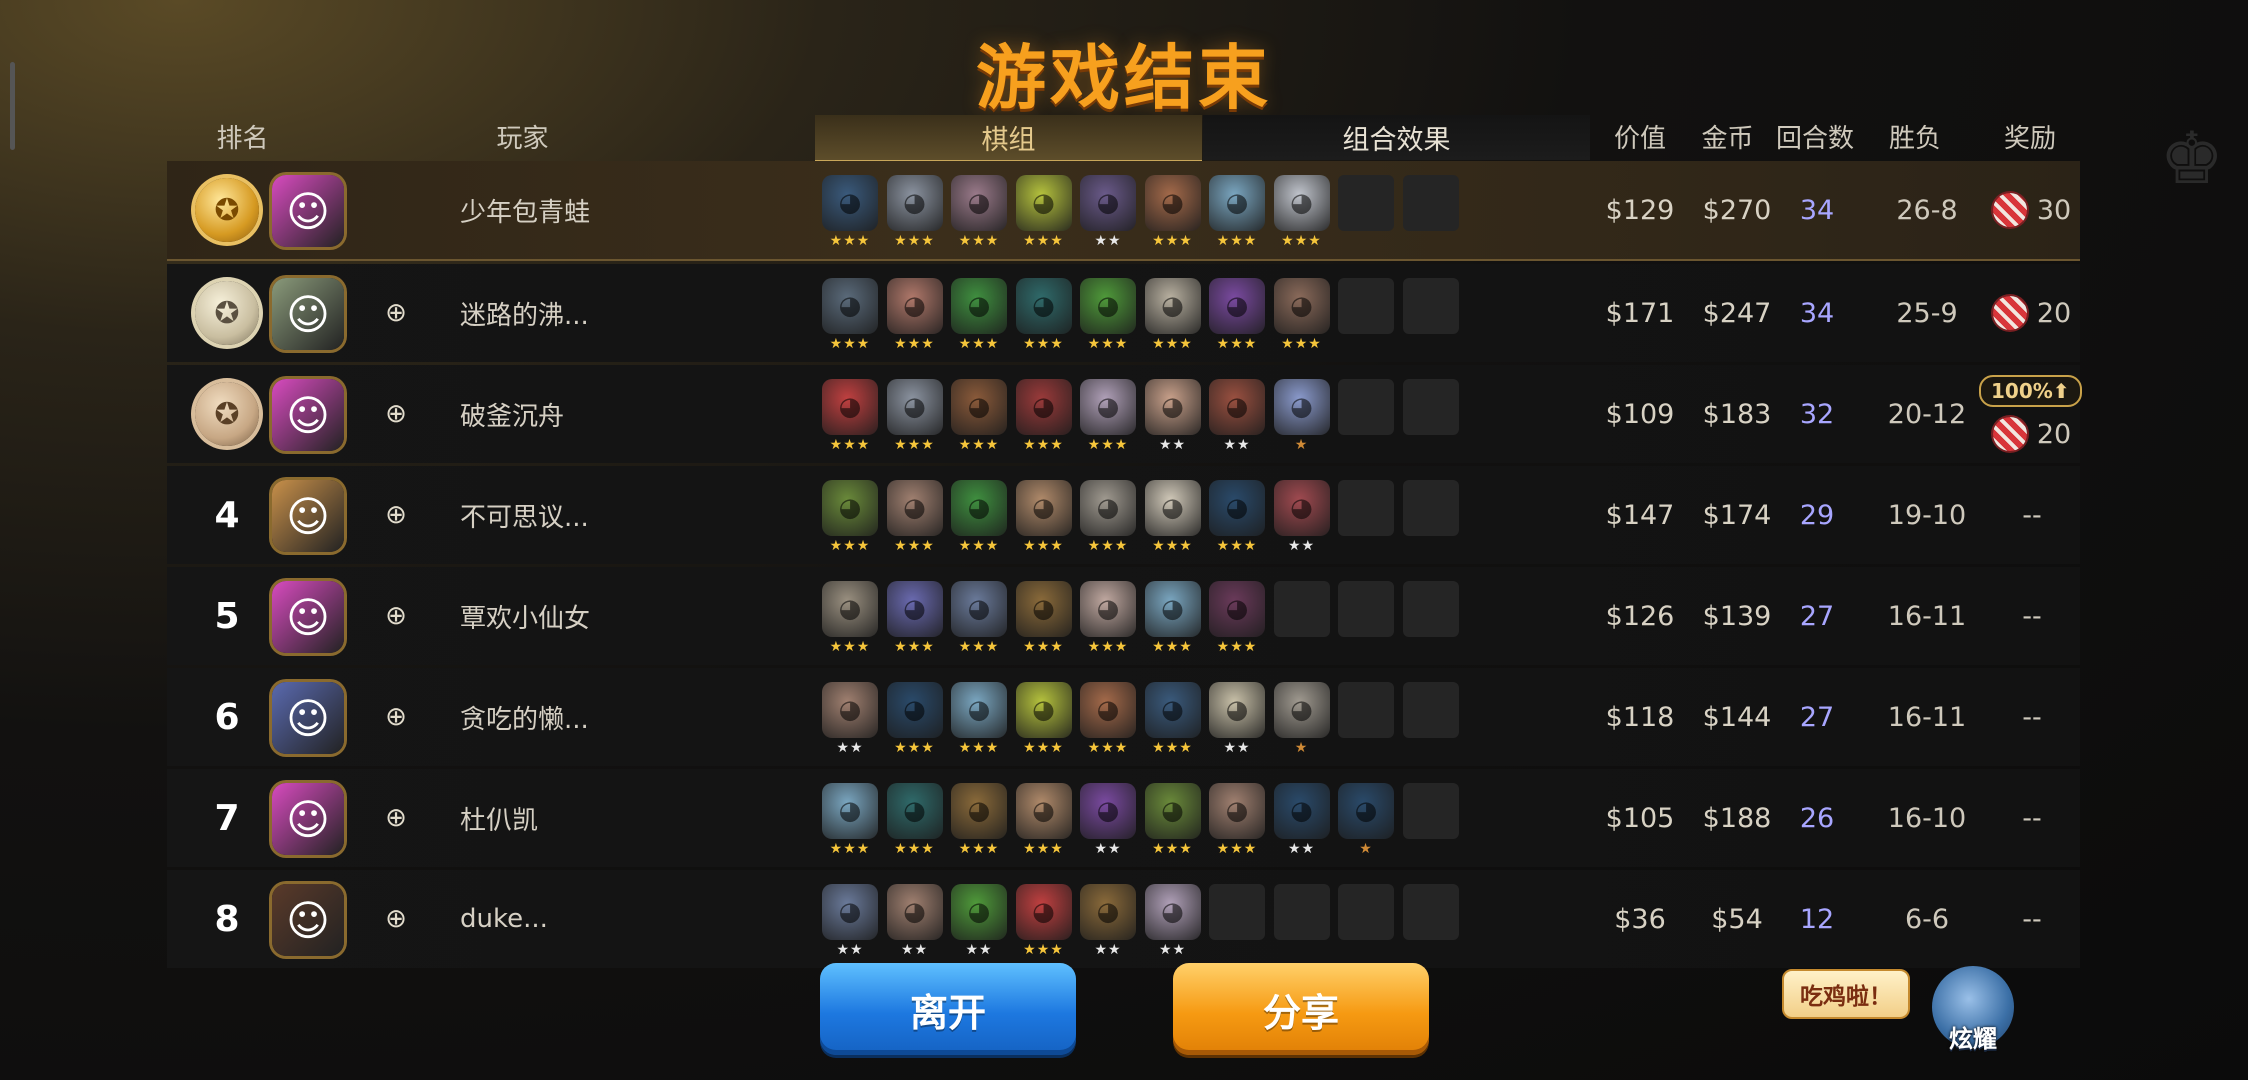 Image resolution: width=2248 pixels, height=1080 pixels. I want to click on show-off-mascot-button: 炫耀, so click(1973, 1009).